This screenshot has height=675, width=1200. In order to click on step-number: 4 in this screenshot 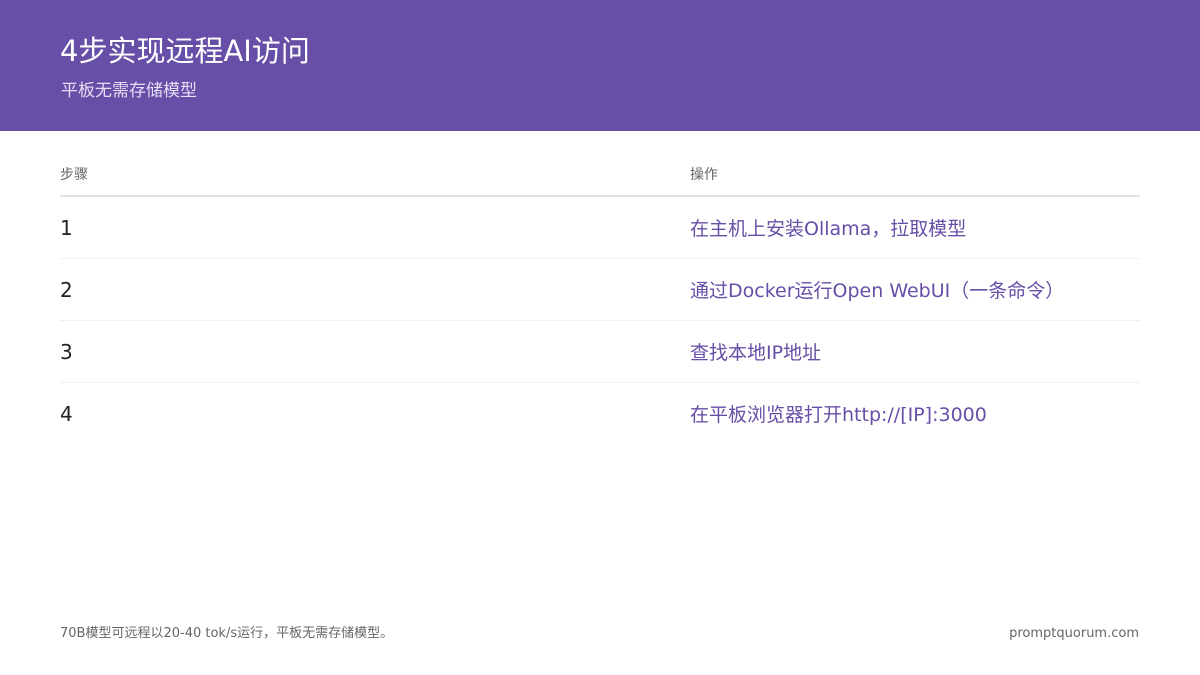, I will do `click(66, 414)`.